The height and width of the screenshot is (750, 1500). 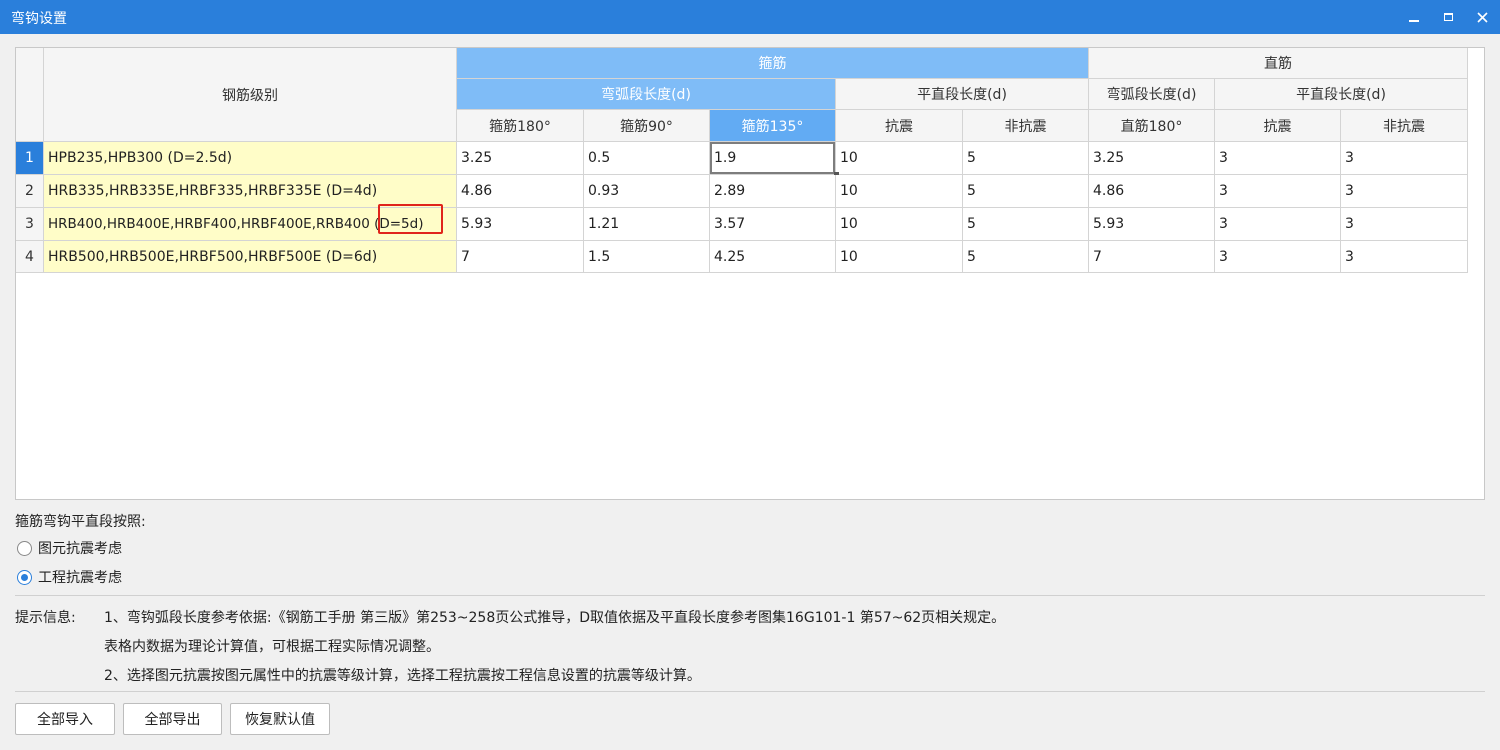 I want to click on corner-header, so click(x=30, y=95).